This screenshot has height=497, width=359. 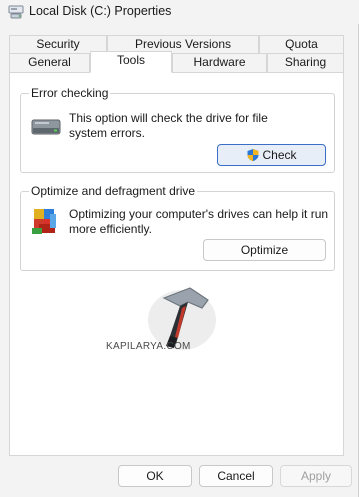 What do you see at coordinates (49, 62) in the screenshot?
I see `tab-general: General` at bounding box center [49, 62].